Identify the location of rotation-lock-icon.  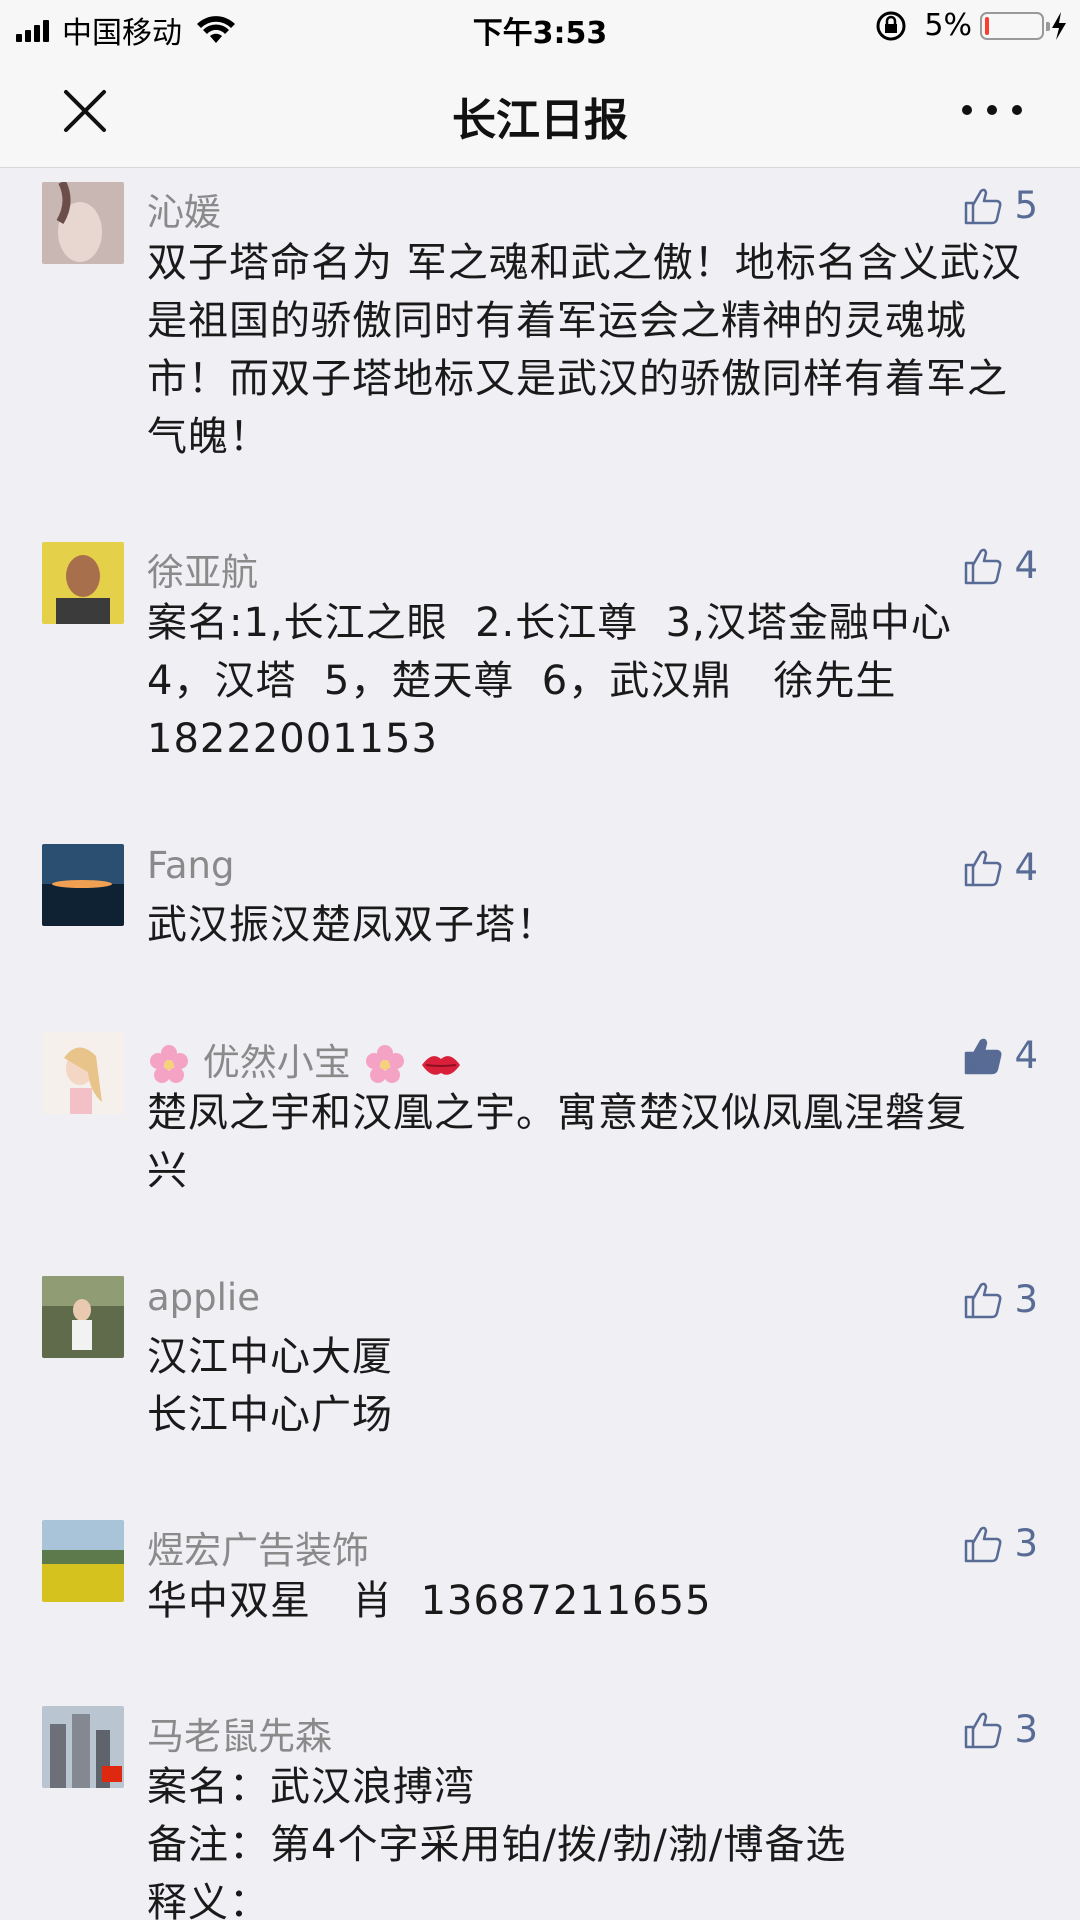
(891, 25).